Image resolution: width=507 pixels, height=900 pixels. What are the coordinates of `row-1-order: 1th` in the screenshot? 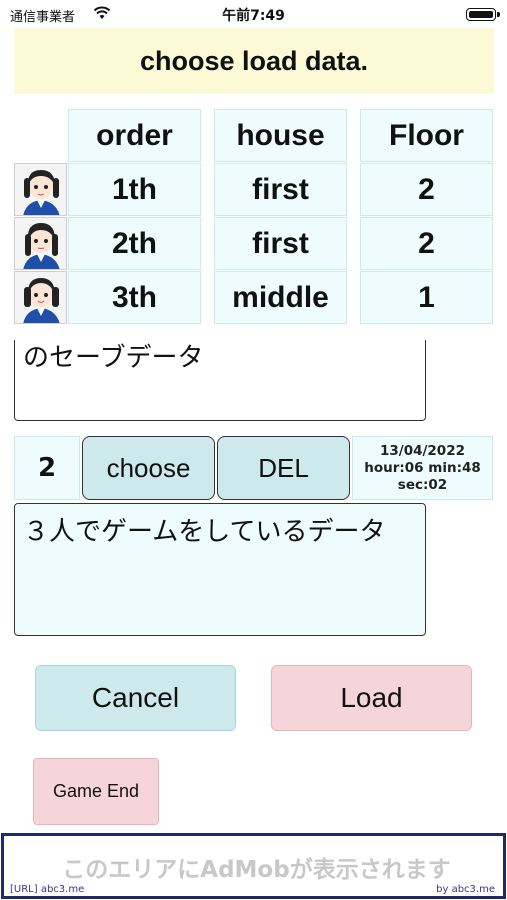 It's located at (134, 189).